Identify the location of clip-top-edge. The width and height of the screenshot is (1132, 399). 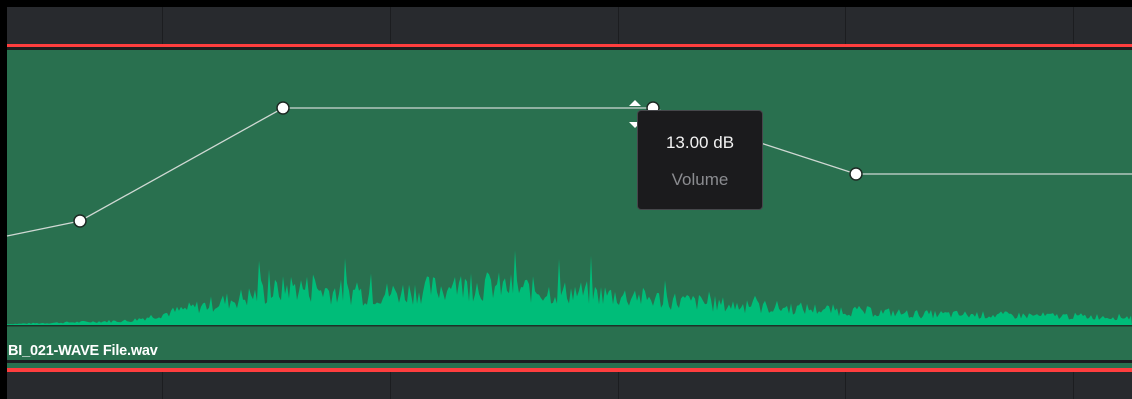
(569, 48).